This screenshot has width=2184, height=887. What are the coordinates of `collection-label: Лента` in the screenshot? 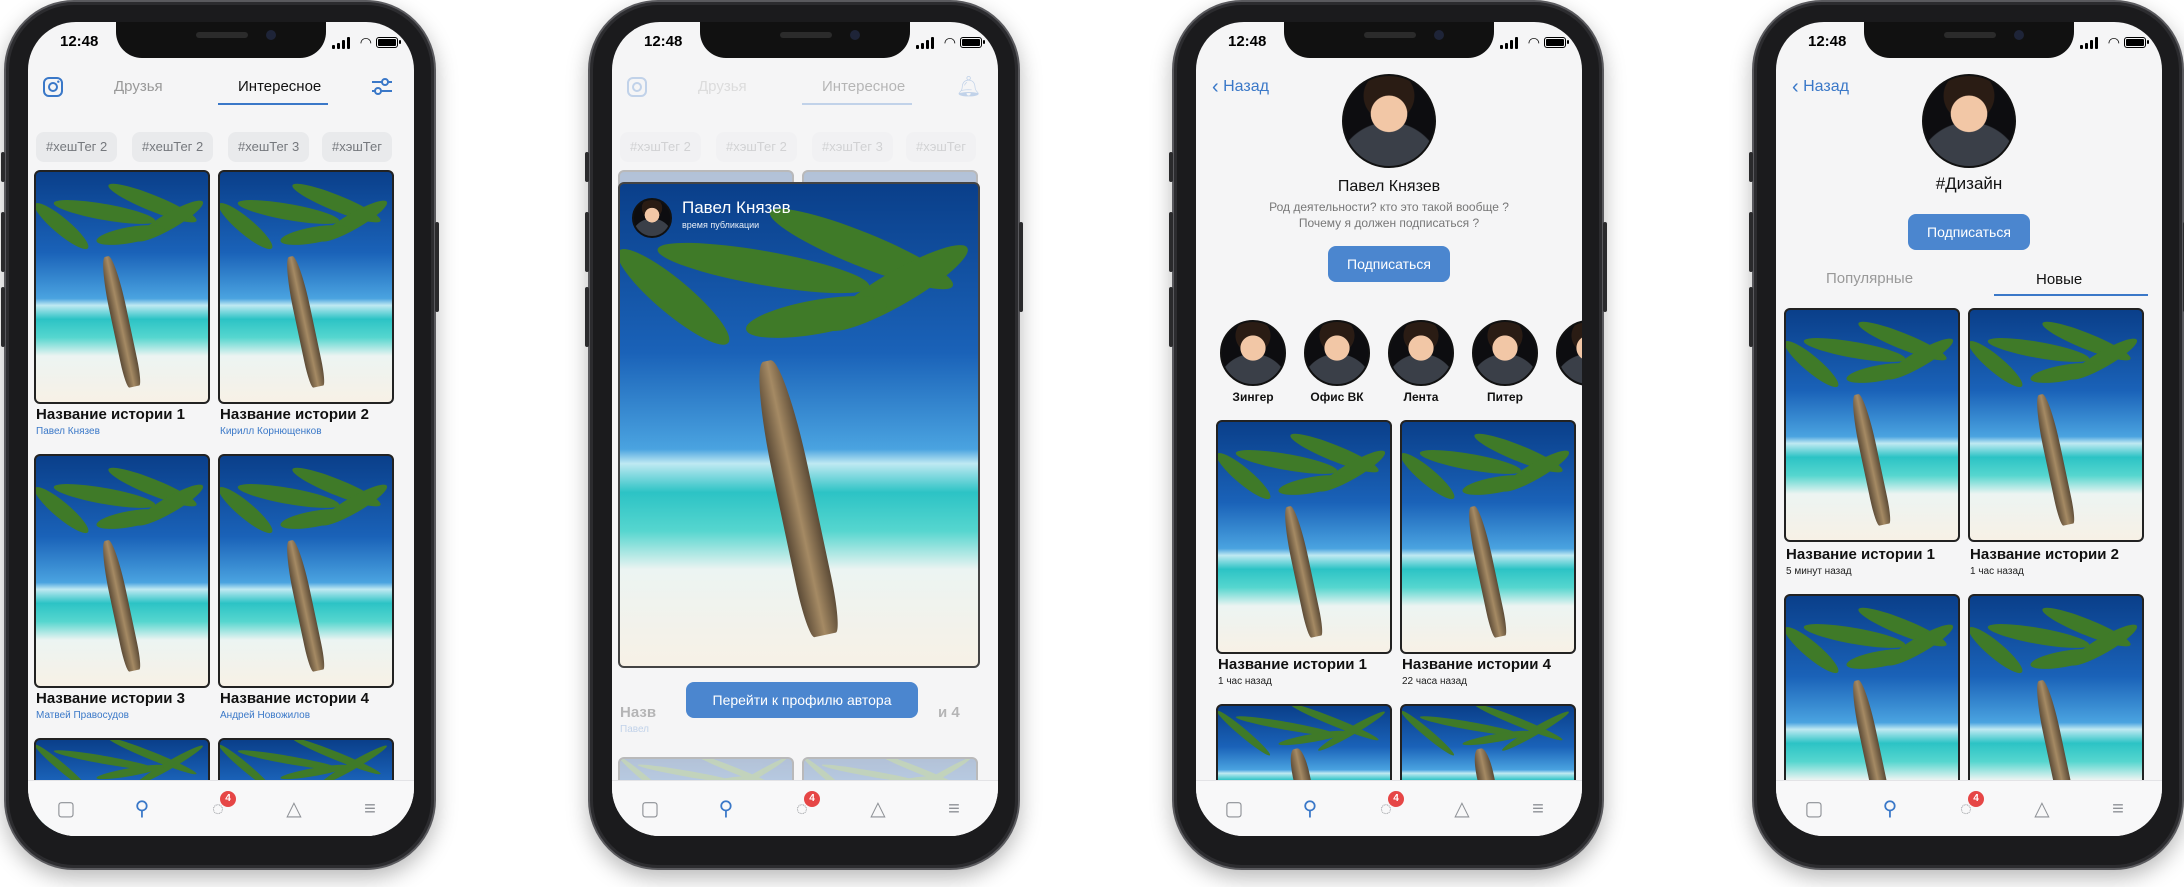 It's located at (1421, 397).